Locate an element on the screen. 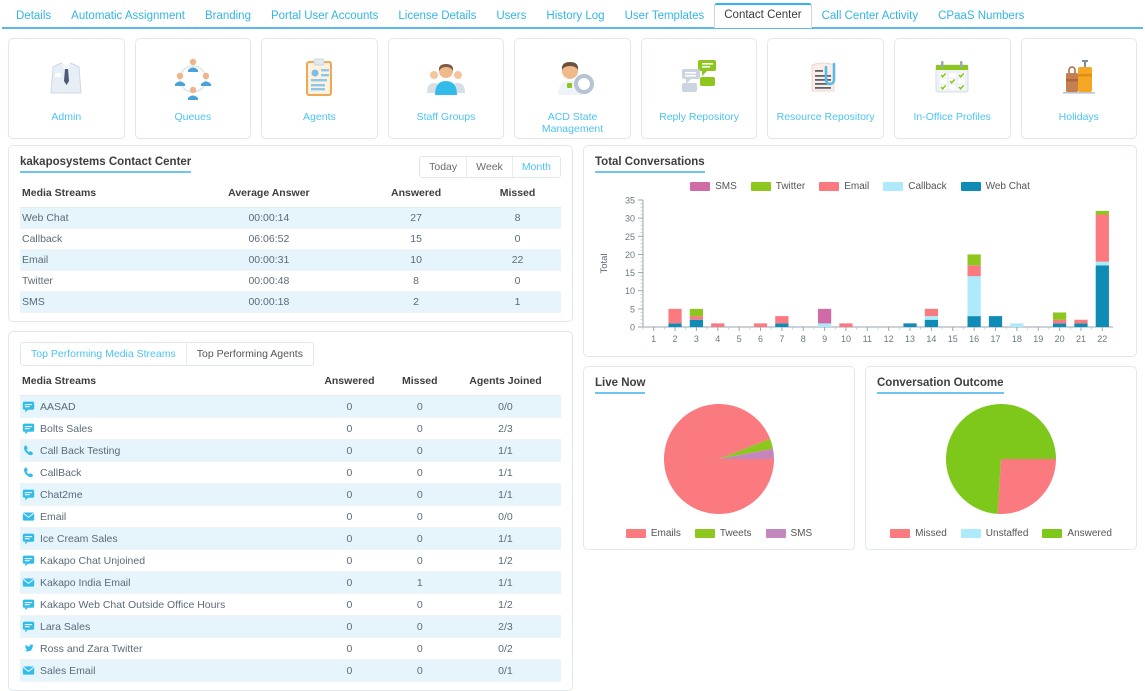 The width and height of the screenshot is (1145, 691). legend-label: Callback is located at coordinates (927, 186).